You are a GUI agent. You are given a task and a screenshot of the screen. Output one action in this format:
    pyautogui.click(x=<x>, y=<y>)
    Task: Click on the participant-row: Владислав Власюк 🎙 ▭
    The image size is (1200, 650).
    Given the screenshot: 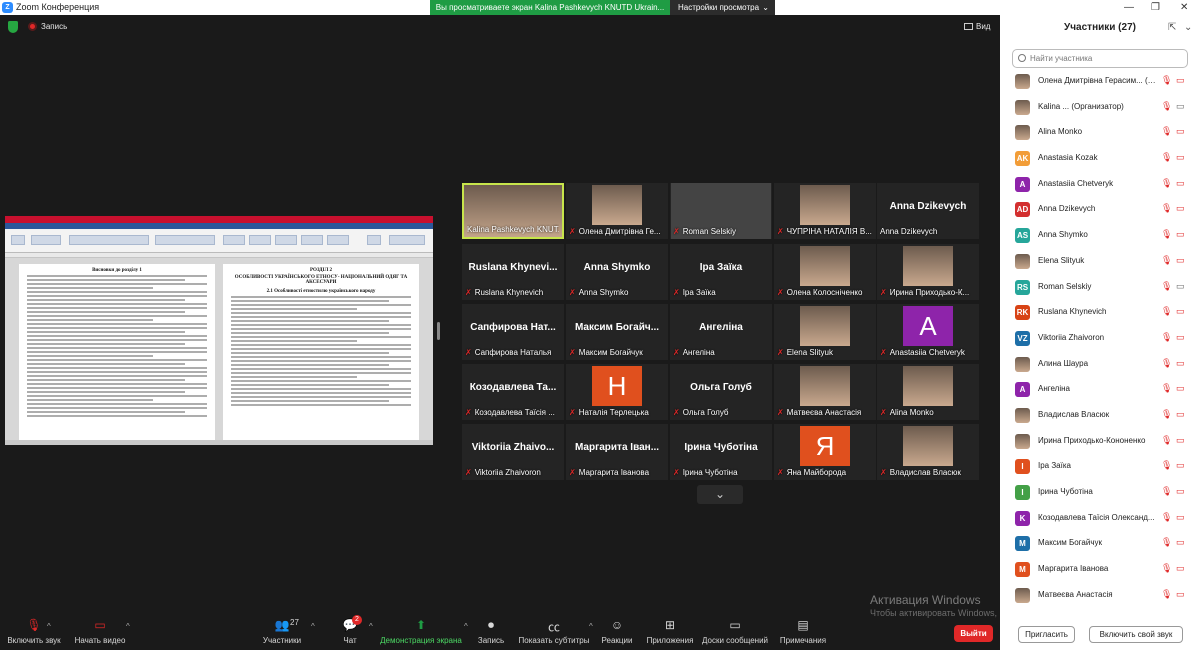 What is the action you would take?
    pyautogui.click(x=1100, y=416)
    